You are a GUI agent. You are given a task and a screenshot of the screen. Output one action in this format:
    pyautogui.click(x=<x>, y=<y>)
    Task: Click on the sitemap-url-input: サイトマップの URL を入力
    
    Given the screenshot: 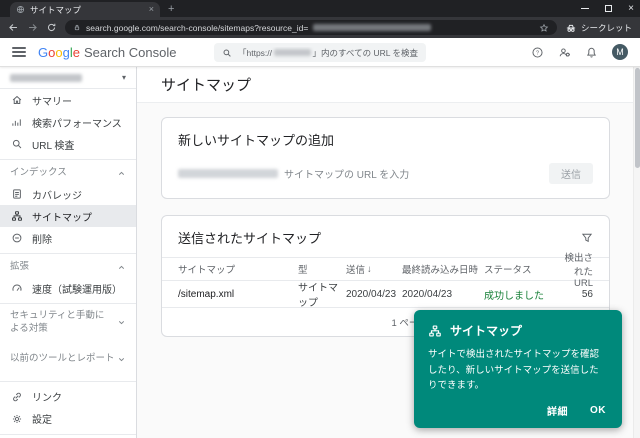 What is the action you would take?
    pyautogui.click(x=413, y=173)
    